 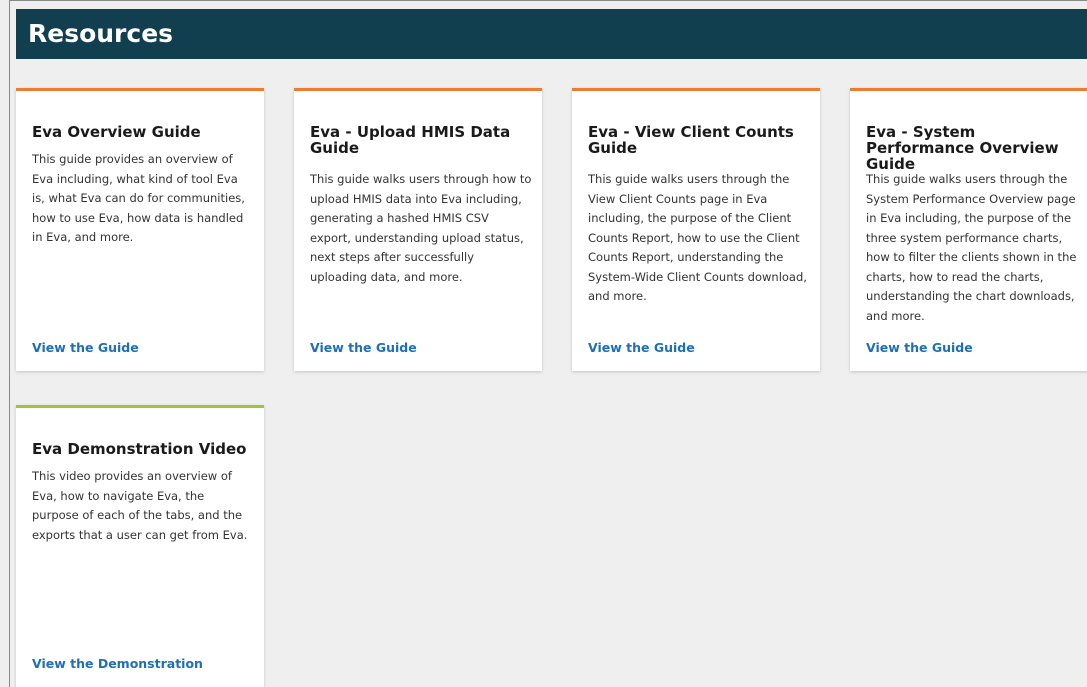 What do you see at coordinates (101, 33) in the screenshot?
I see `page-title: Resources` at bounding box center [101, 33].